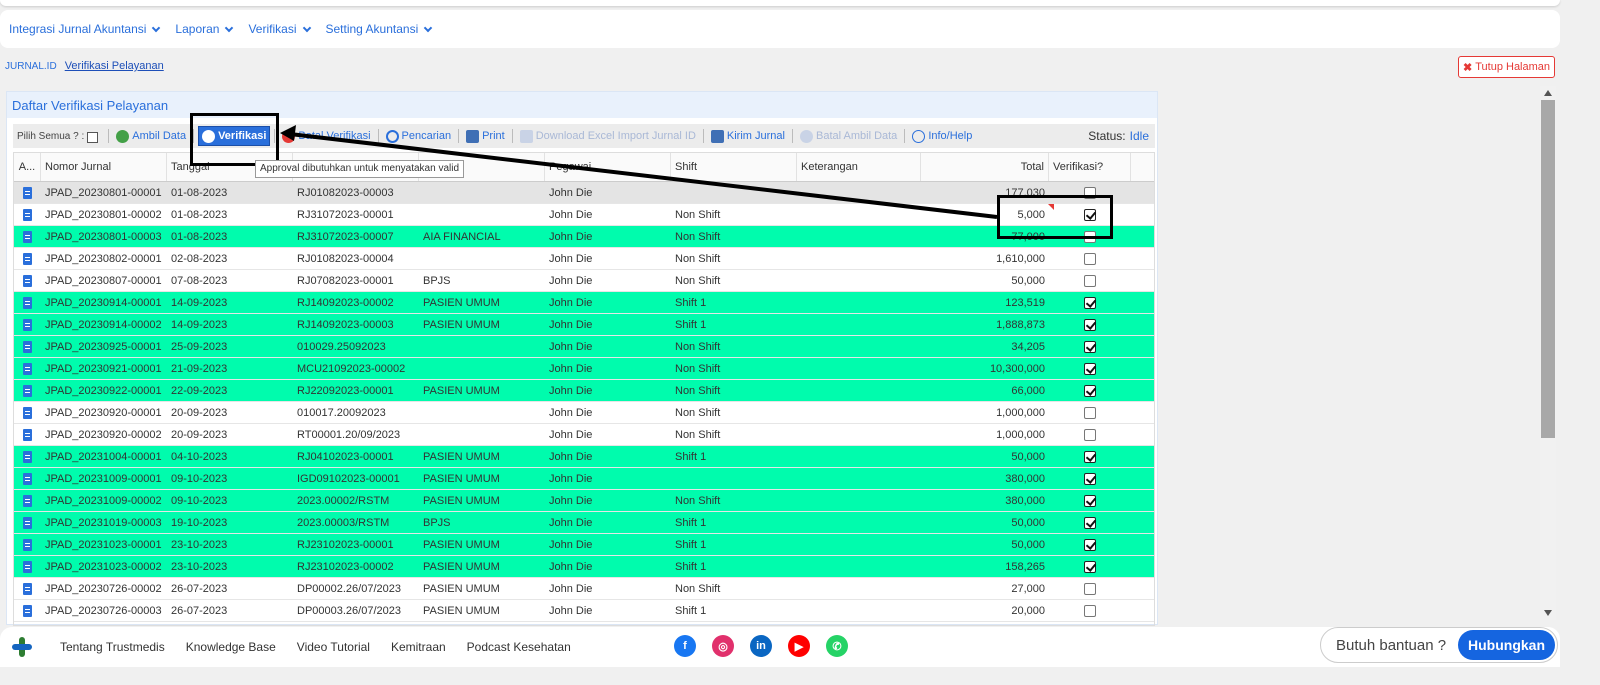  I want to click on info-help-button: Info/Help, so click(942, 136).